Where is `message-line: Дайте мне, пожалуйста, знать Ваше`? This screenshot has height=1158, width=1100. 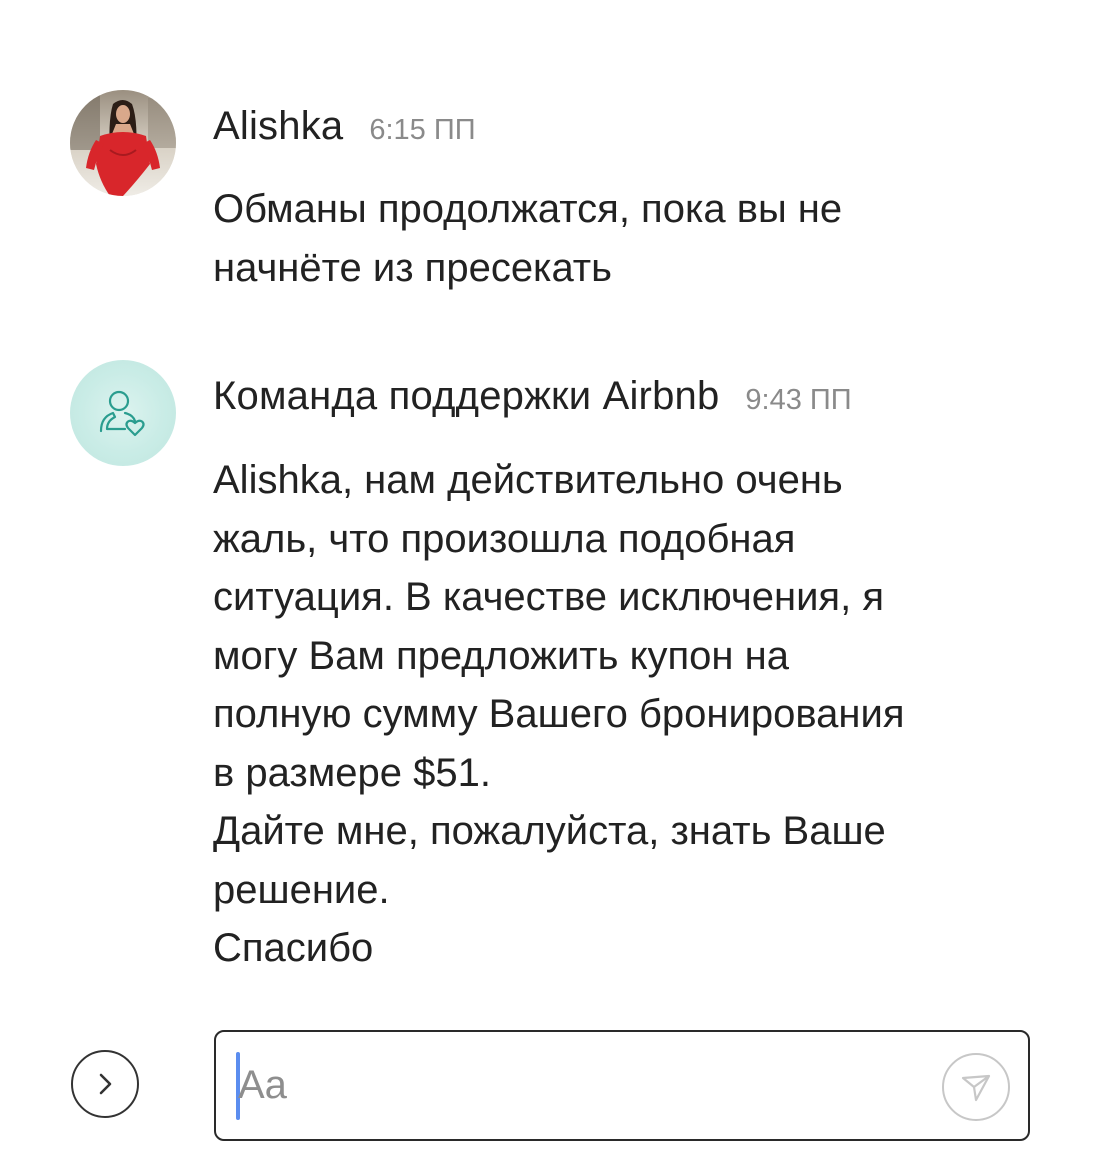 message-line: Дайте мне, пожалуйста, знать Ваше is located at coordinates (549, 831).